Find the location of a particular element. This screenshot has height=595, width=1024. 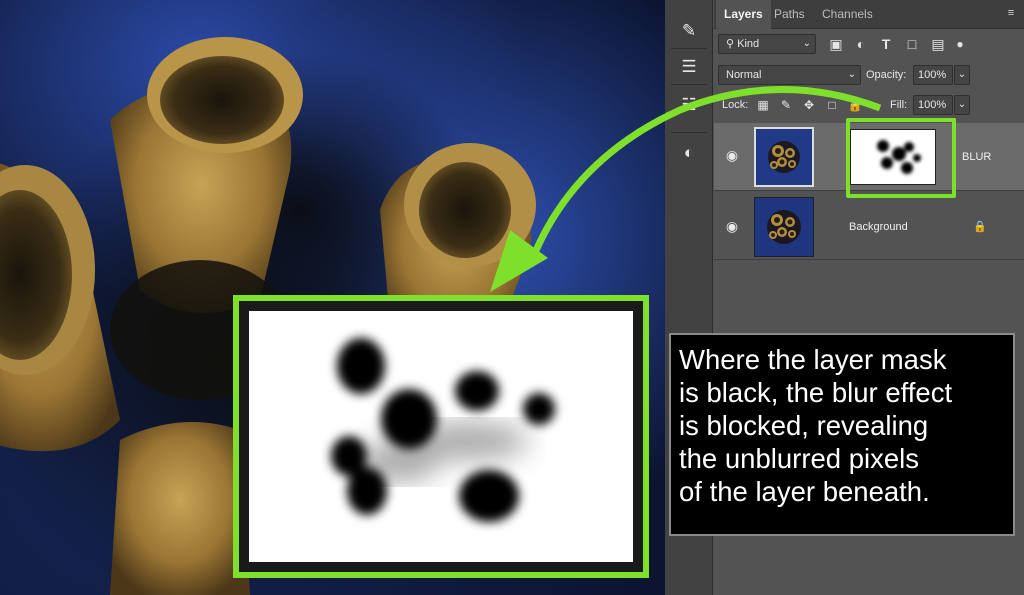

blur-layer-thumbnail is located at coordinates (784, 157).